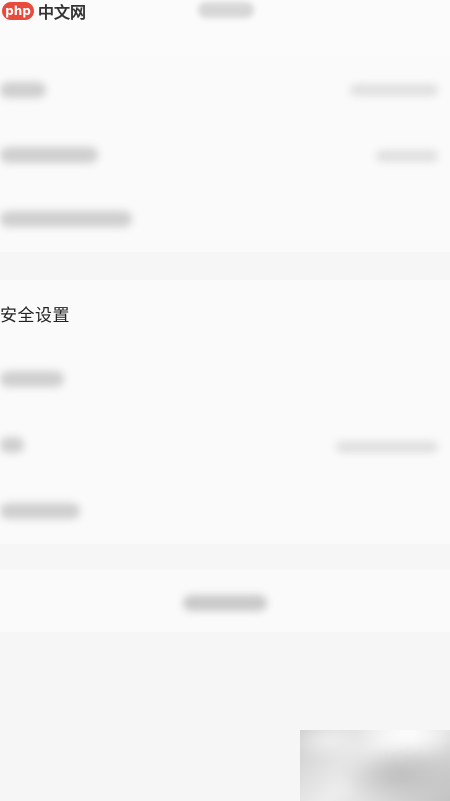  What do you see at coordinates (225, 28) in the screenshot?
I see `top-bar: php 中文网` at bounding box center [225, 28].